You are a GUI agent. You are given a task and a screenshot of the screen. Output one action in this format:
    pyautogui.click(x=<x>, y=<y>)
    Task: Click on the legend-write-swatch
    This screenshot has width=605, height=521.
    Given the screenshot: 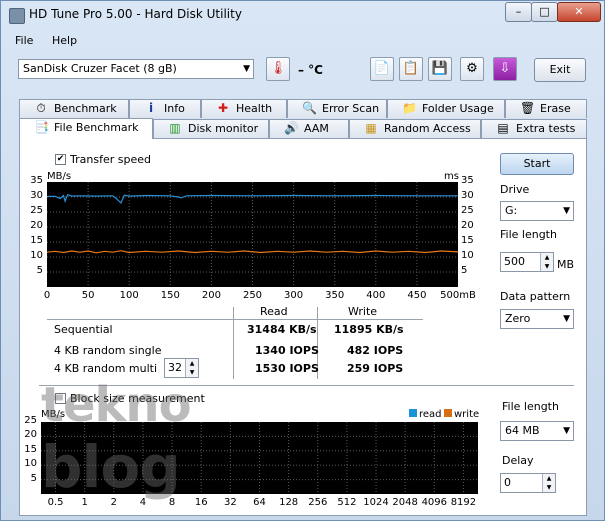 What is the action you would take?
    pyautogui.click(x=448, y=413)
    